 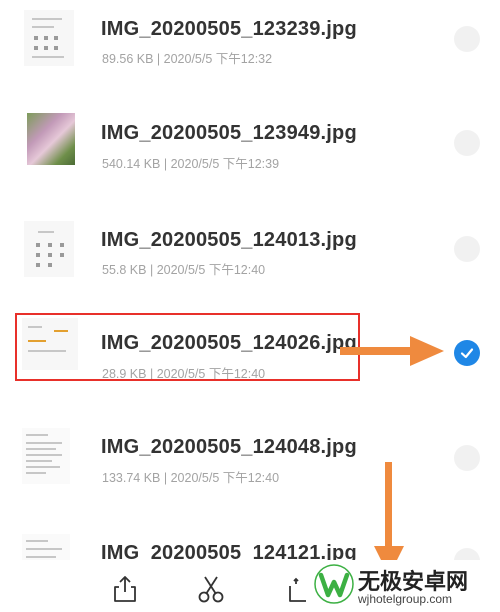 What do you see at coordinates (392, 351) in the screenshot?
I see `right-arrow-annotation` at bounding box center [392, 351].